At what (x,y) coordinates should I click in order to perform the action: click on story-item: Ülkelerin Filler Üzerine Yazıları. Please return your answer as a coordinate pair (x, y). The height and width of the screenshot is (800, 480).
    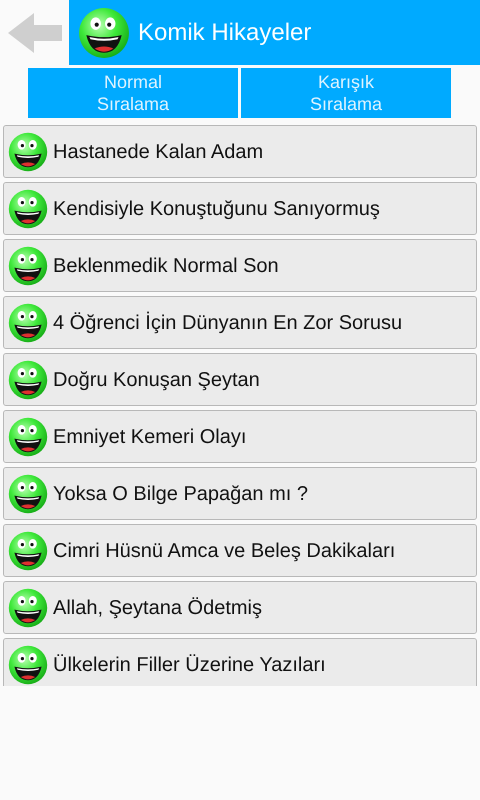
    Looking at the image, I should click on (240, 662).